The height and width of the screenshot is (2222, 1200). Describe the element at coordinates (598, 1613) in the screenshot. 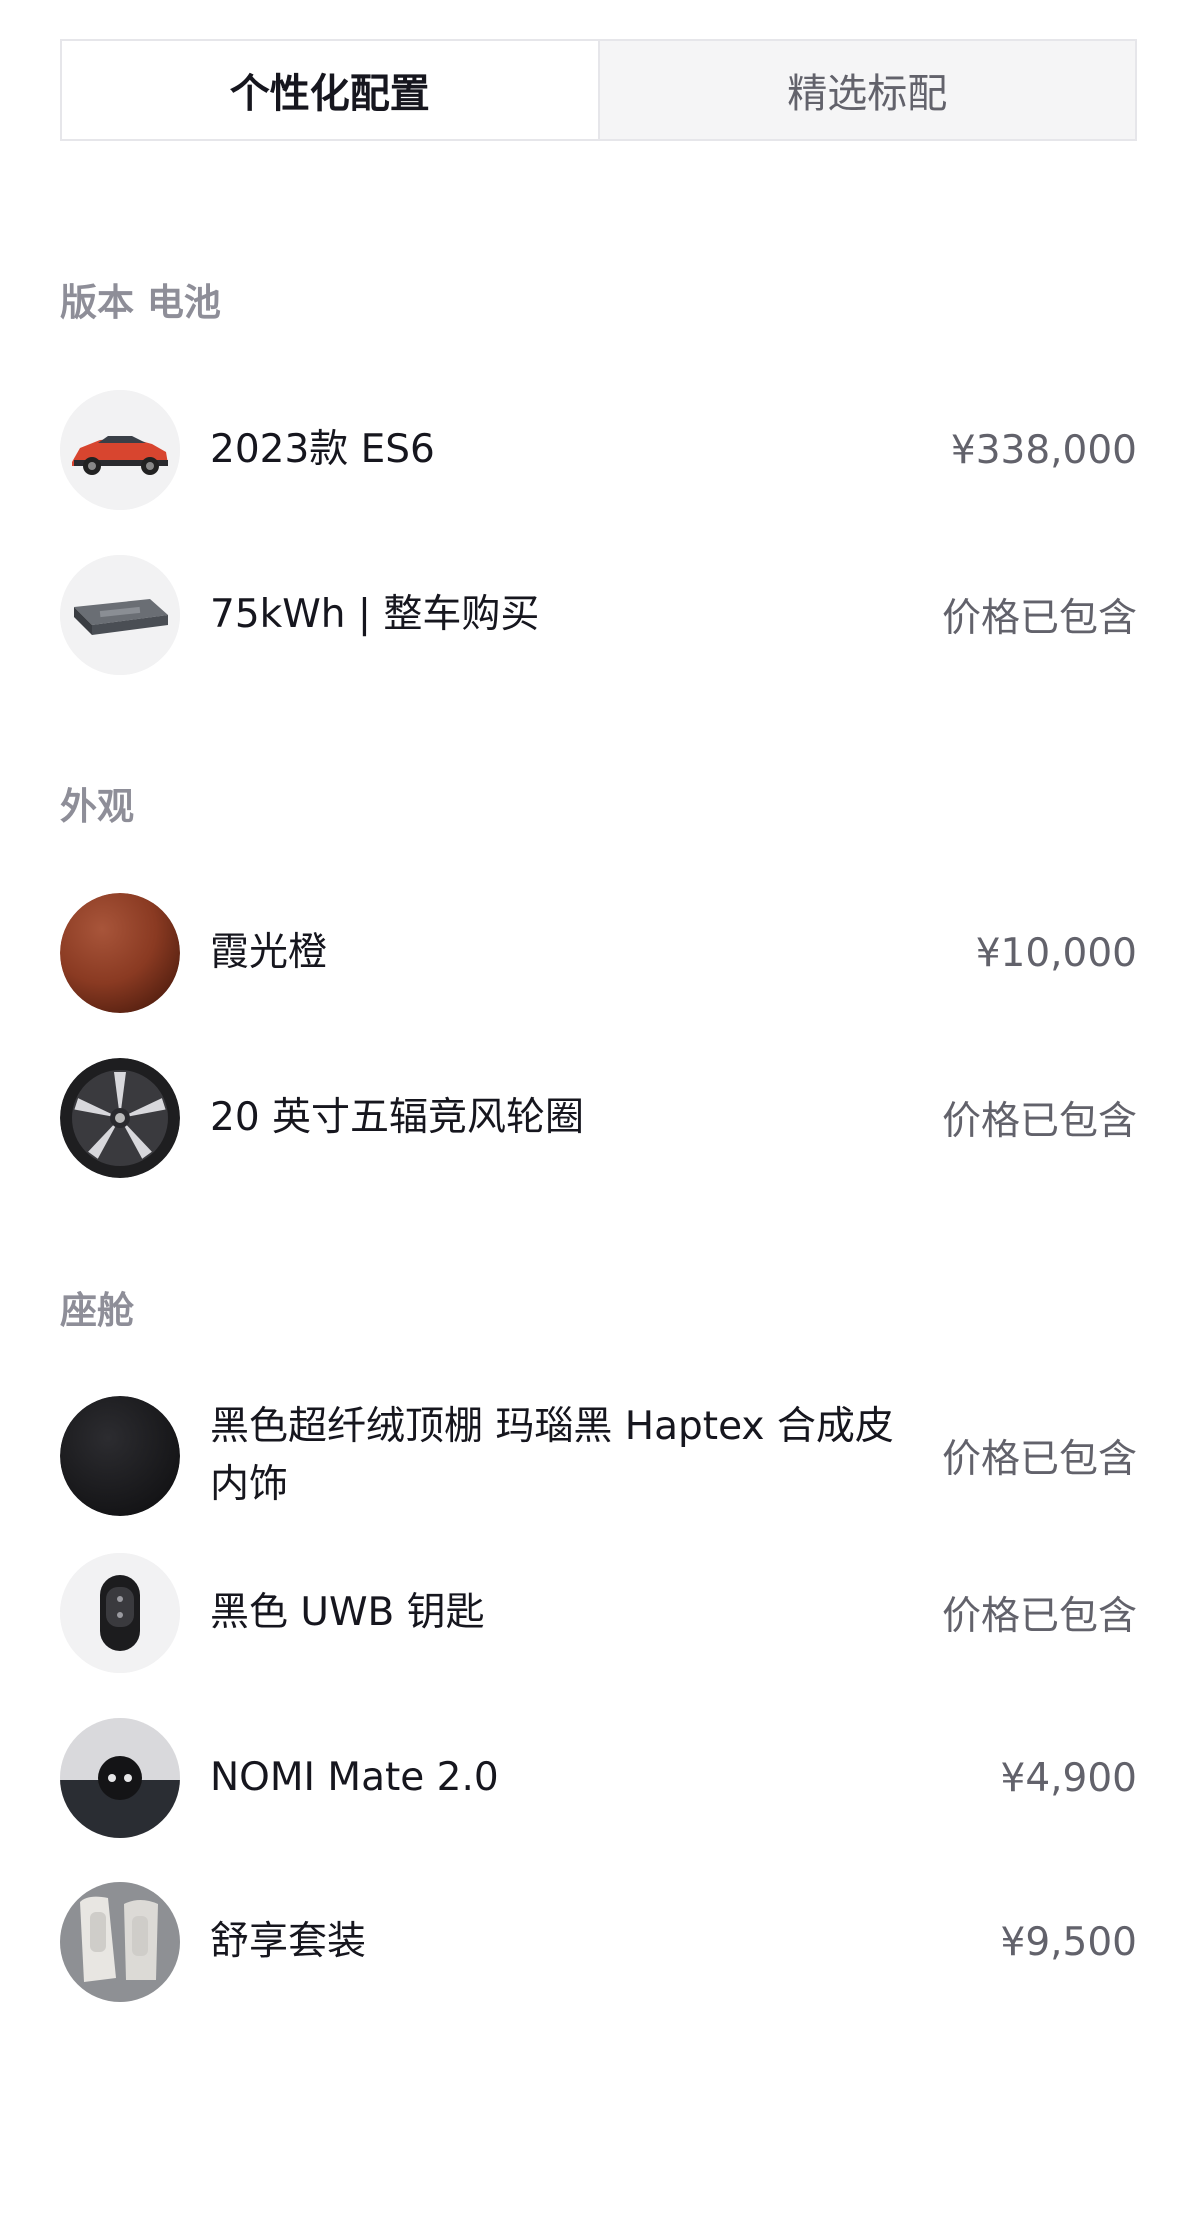

I see `list-item-key: 黑色 UWB 钥匙 价格已包含` at that location.